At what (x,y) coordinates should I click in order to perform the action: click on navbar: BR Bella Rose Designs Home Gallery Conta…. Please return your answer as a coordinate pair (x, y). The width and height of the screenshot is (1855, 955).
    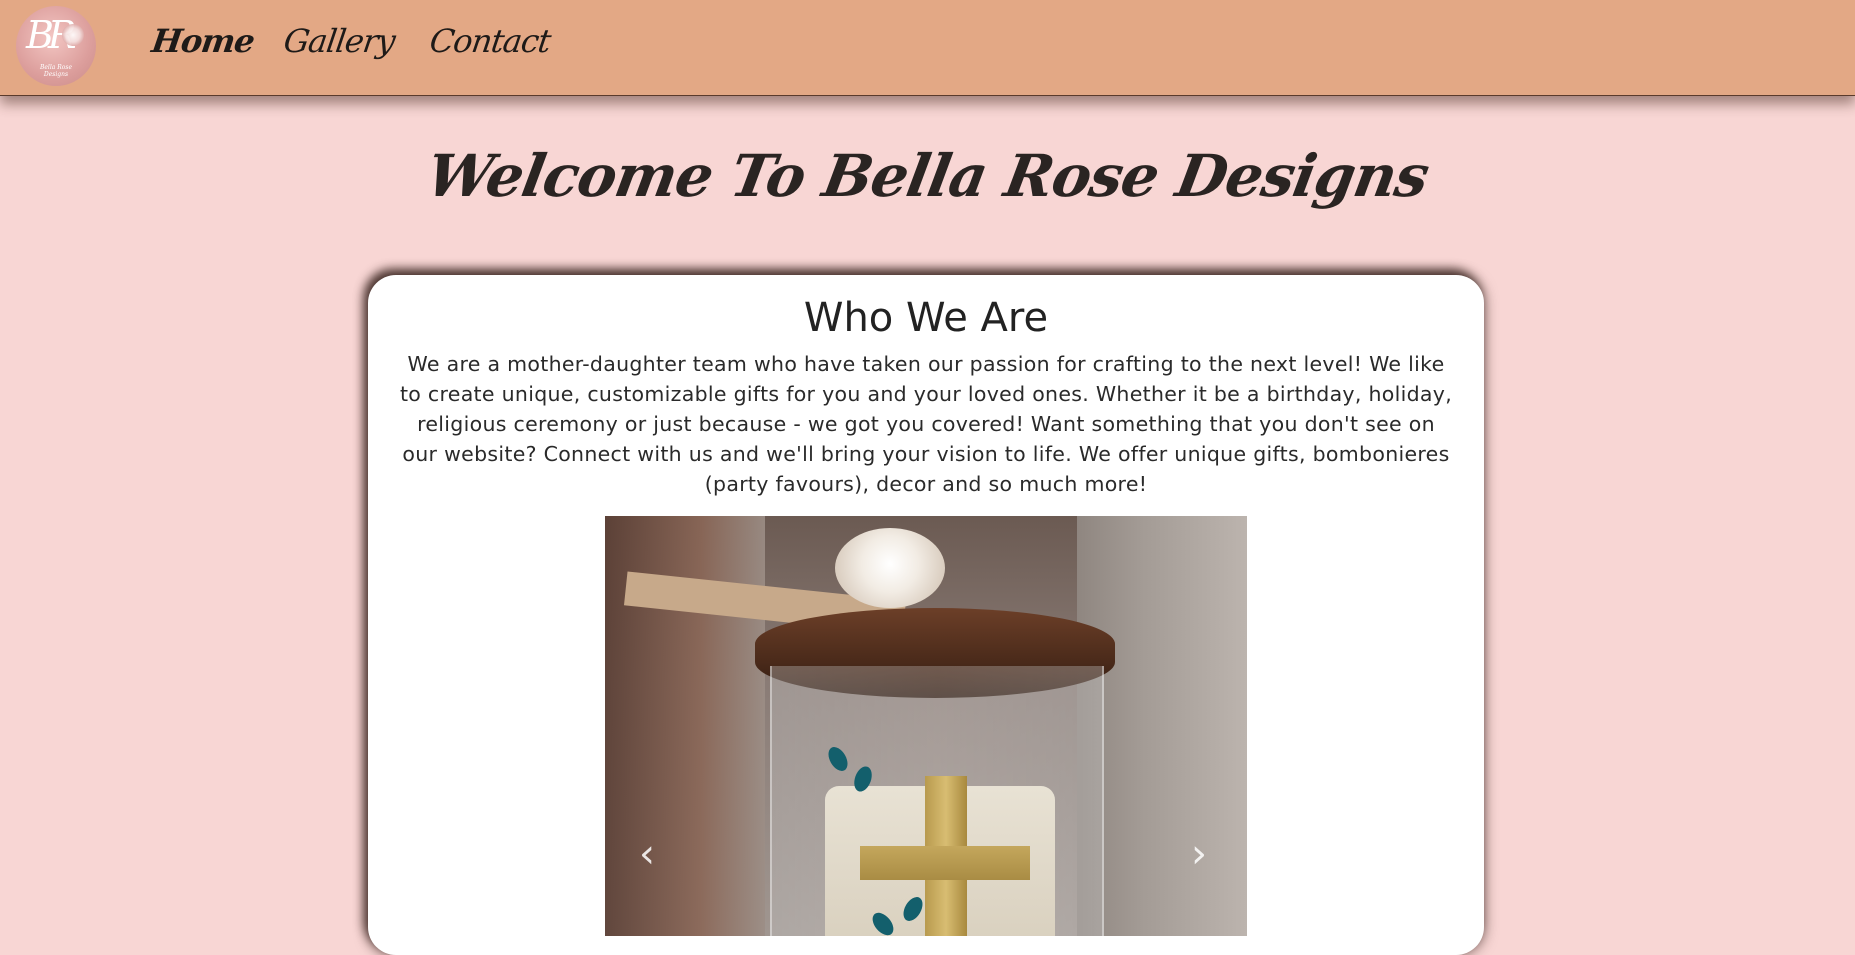
    Looking at the image, I should click on (927, 48).